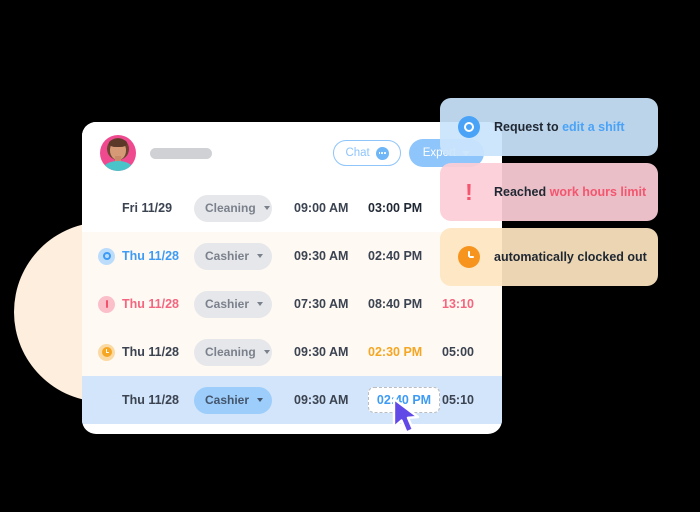  I want to click on toast-auto-clockout-icon, so click(469, 257).